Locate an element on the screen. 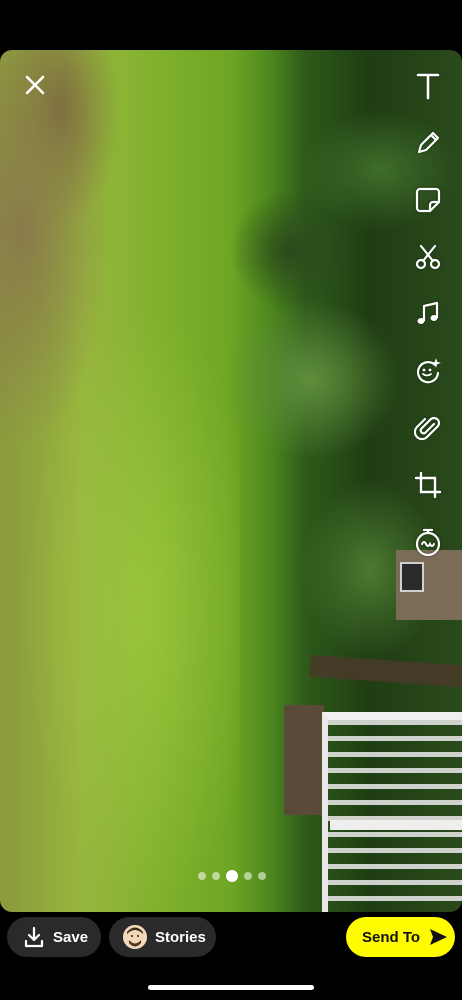 The image size is (462, 1000). stories-button: Stories is located at coordinates (162, 937).